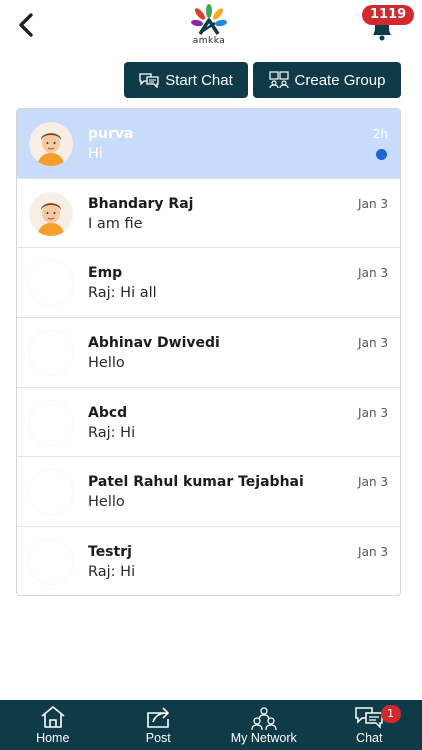 Image resolution: width=422 pixels, height=750 pixels. What do you see at coordinates (122, 293) in the screenshot?
I see `chat-last-message: Raj: Hi all` at bounding box center [122, 293].